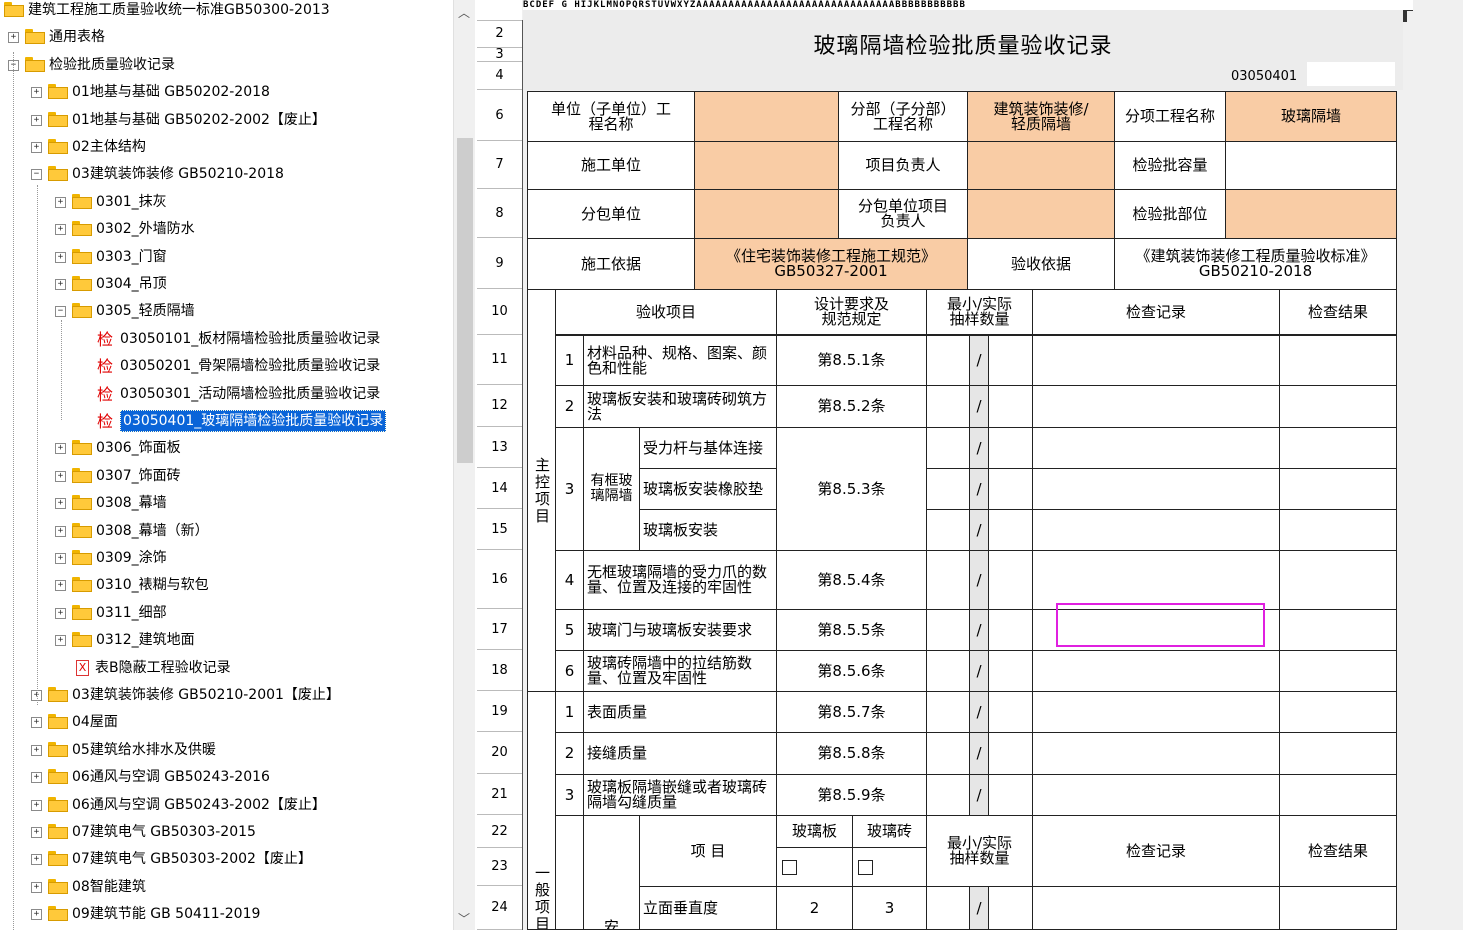 The height and width of the screenshot is (930, 1463). Describe the element at coordinates (464, 465) in the screenshot. I see `tree-scrollbar: ︿ ﹀` at that location.